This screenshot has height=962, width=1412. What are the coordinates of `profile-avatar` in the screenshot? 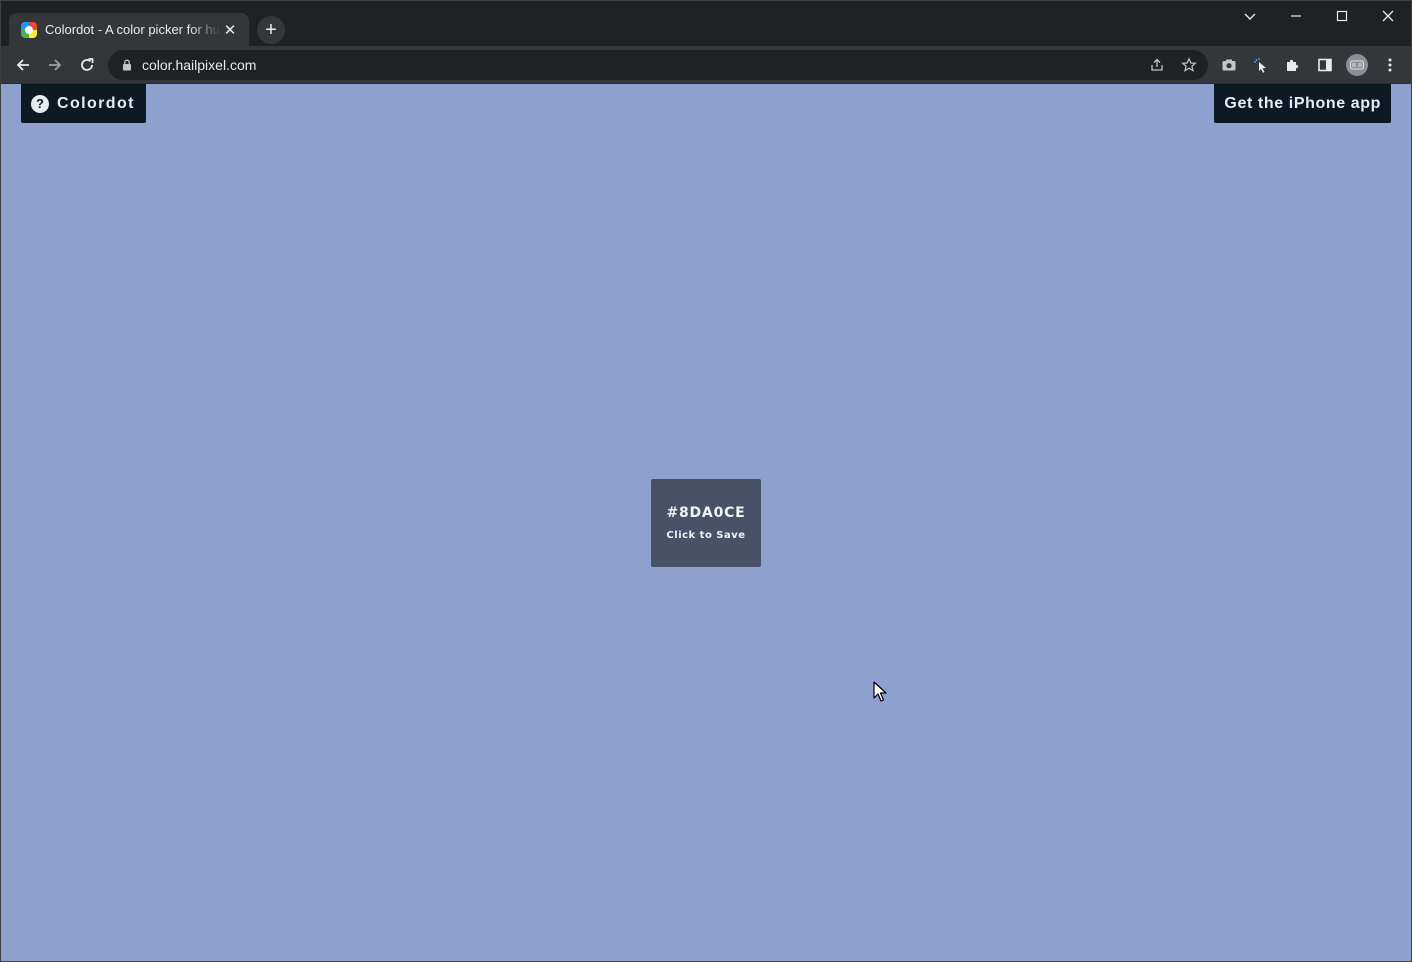 It's located at (1357, 65).